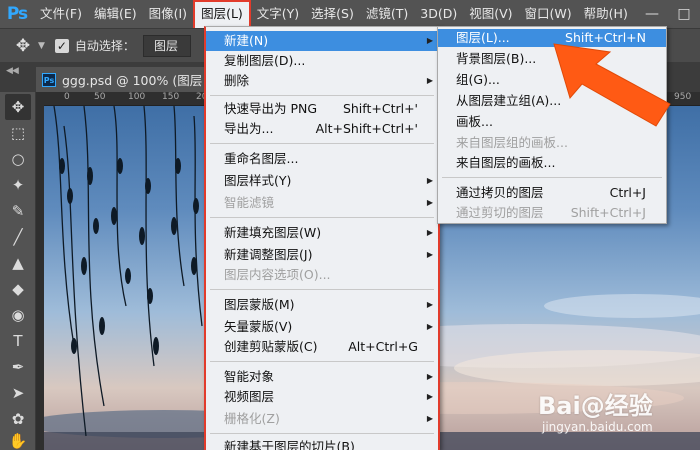  I want to click on menu-type: 文字(Y), so click(278, 14).